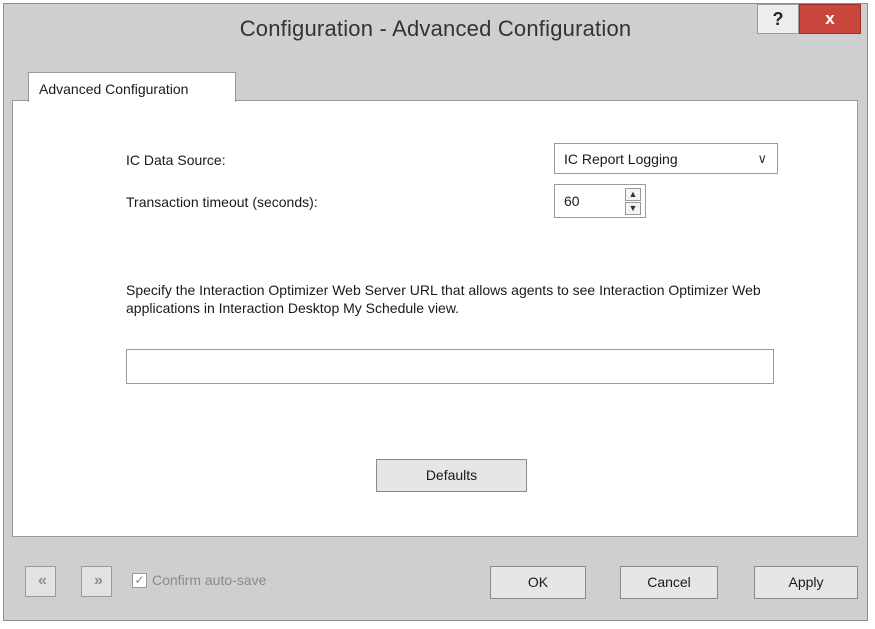 Image resolution: width=875 pixels, height=629 pixels. I want to click on ok-button: OK, so click(538, 582).